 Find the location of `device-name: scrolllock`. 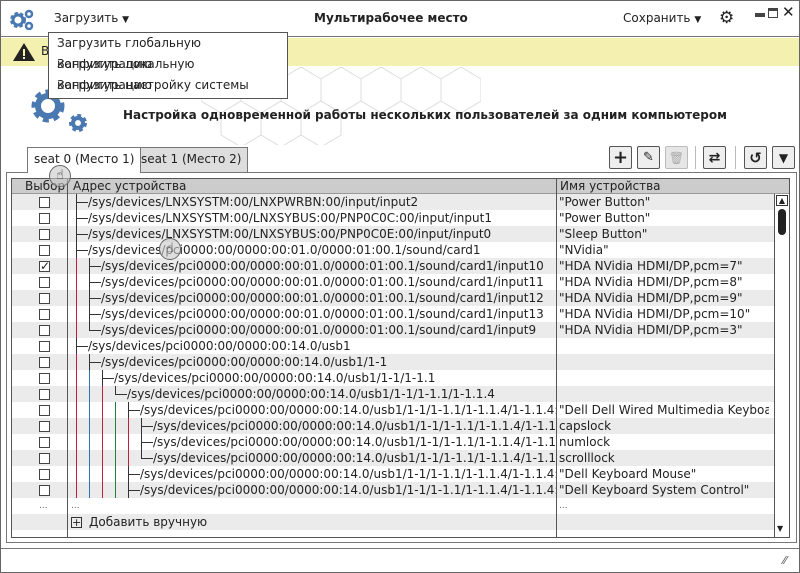

device-name: scrolllock is located at coordinates (587, 458).